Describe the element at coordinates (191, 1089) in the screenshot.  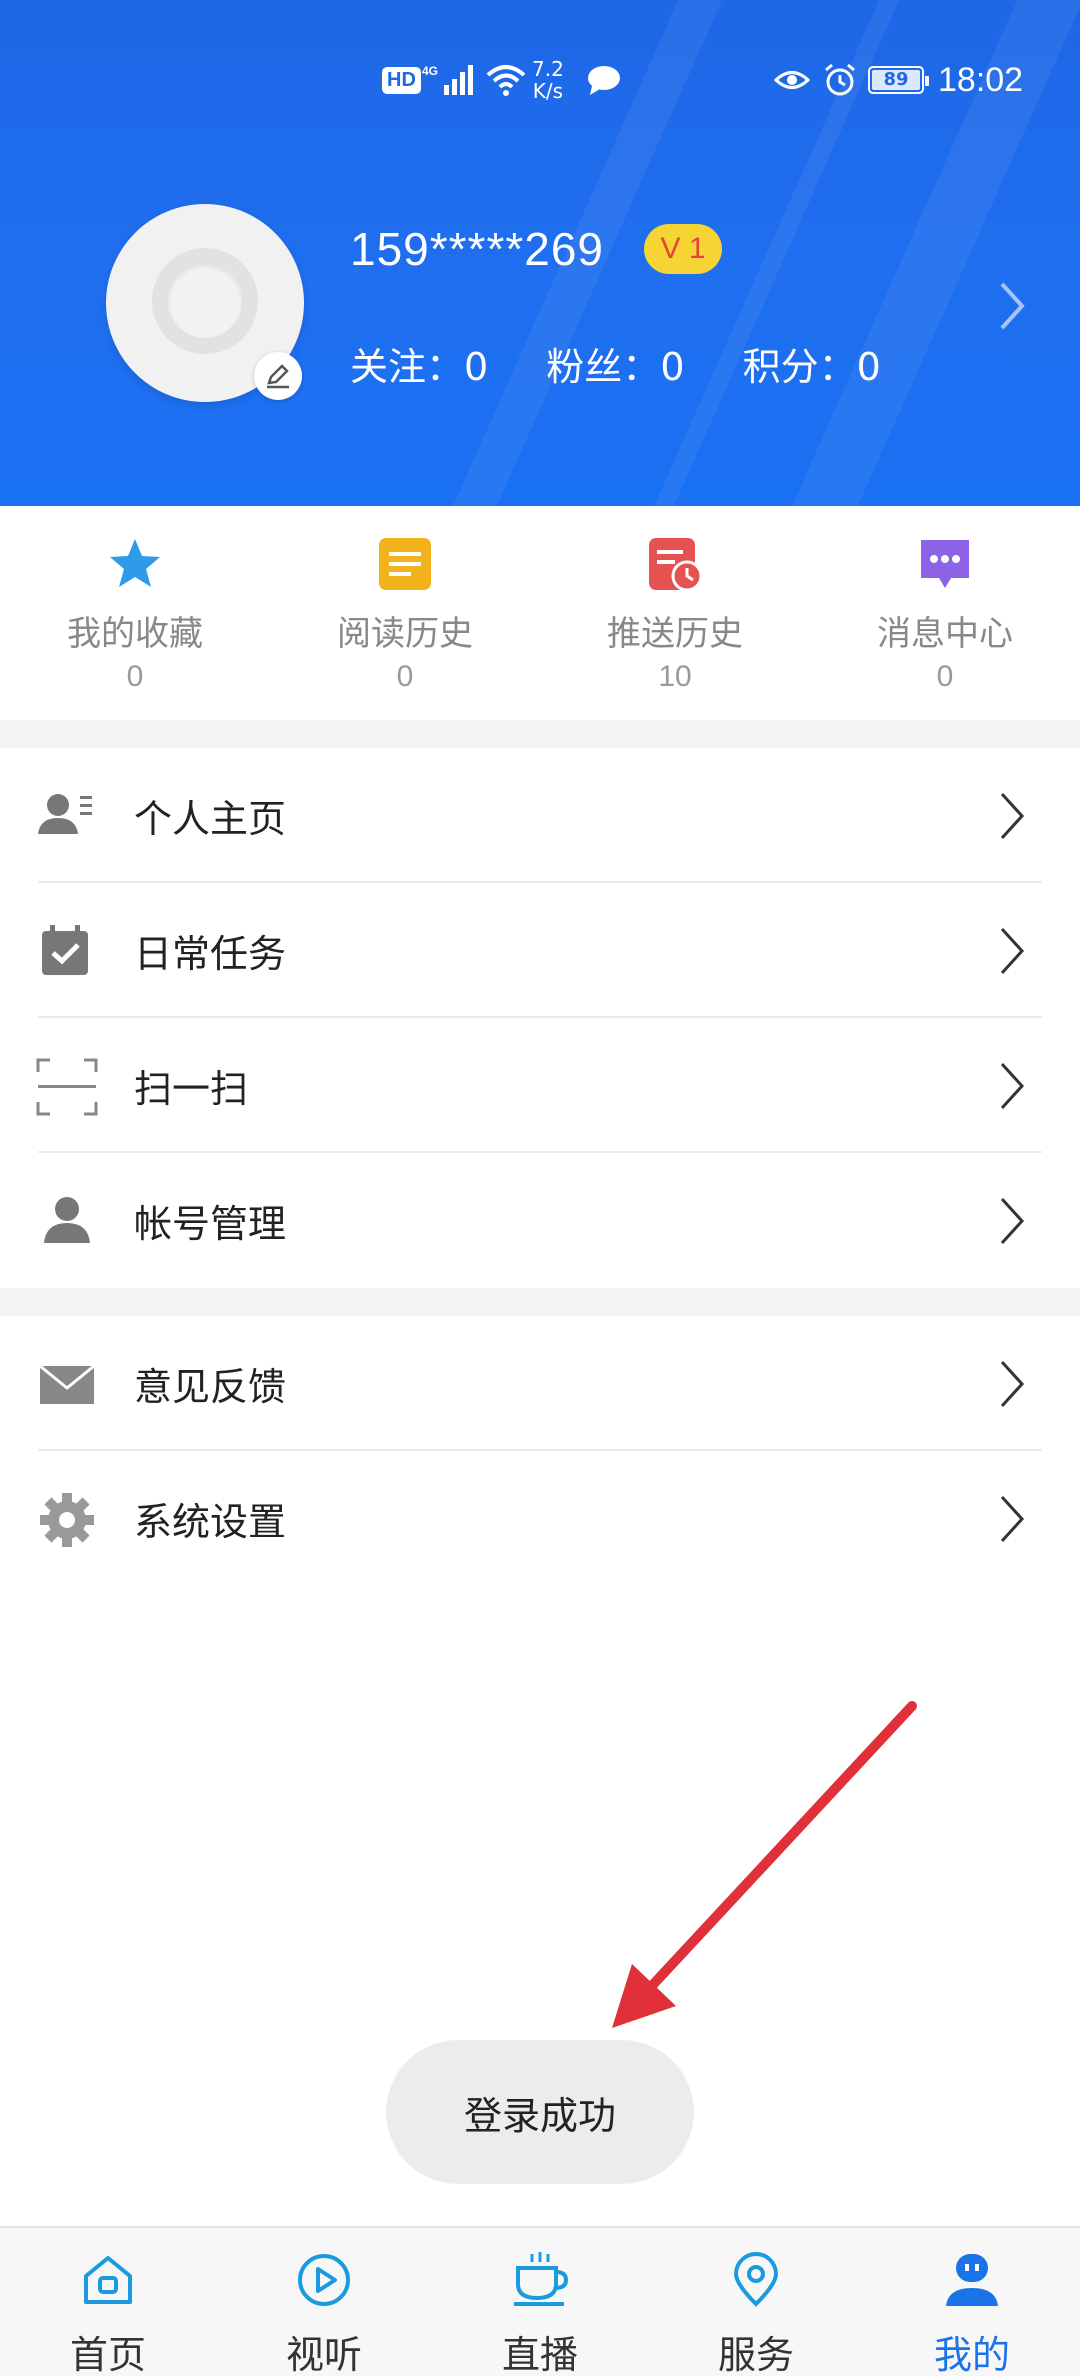
I see `menu-item-label: 扫一扫` at that location.